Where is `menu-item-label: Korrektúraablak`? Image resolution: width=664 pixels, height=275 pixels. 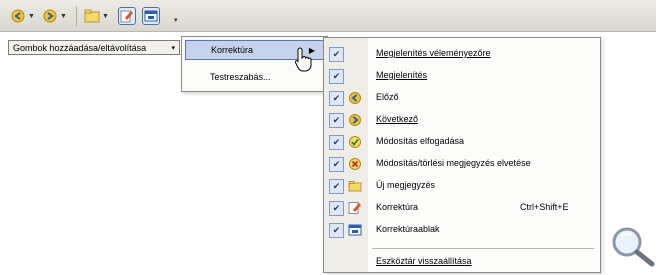
menu-item-label: Korrektúraablak is located at coordinates (408, 229).